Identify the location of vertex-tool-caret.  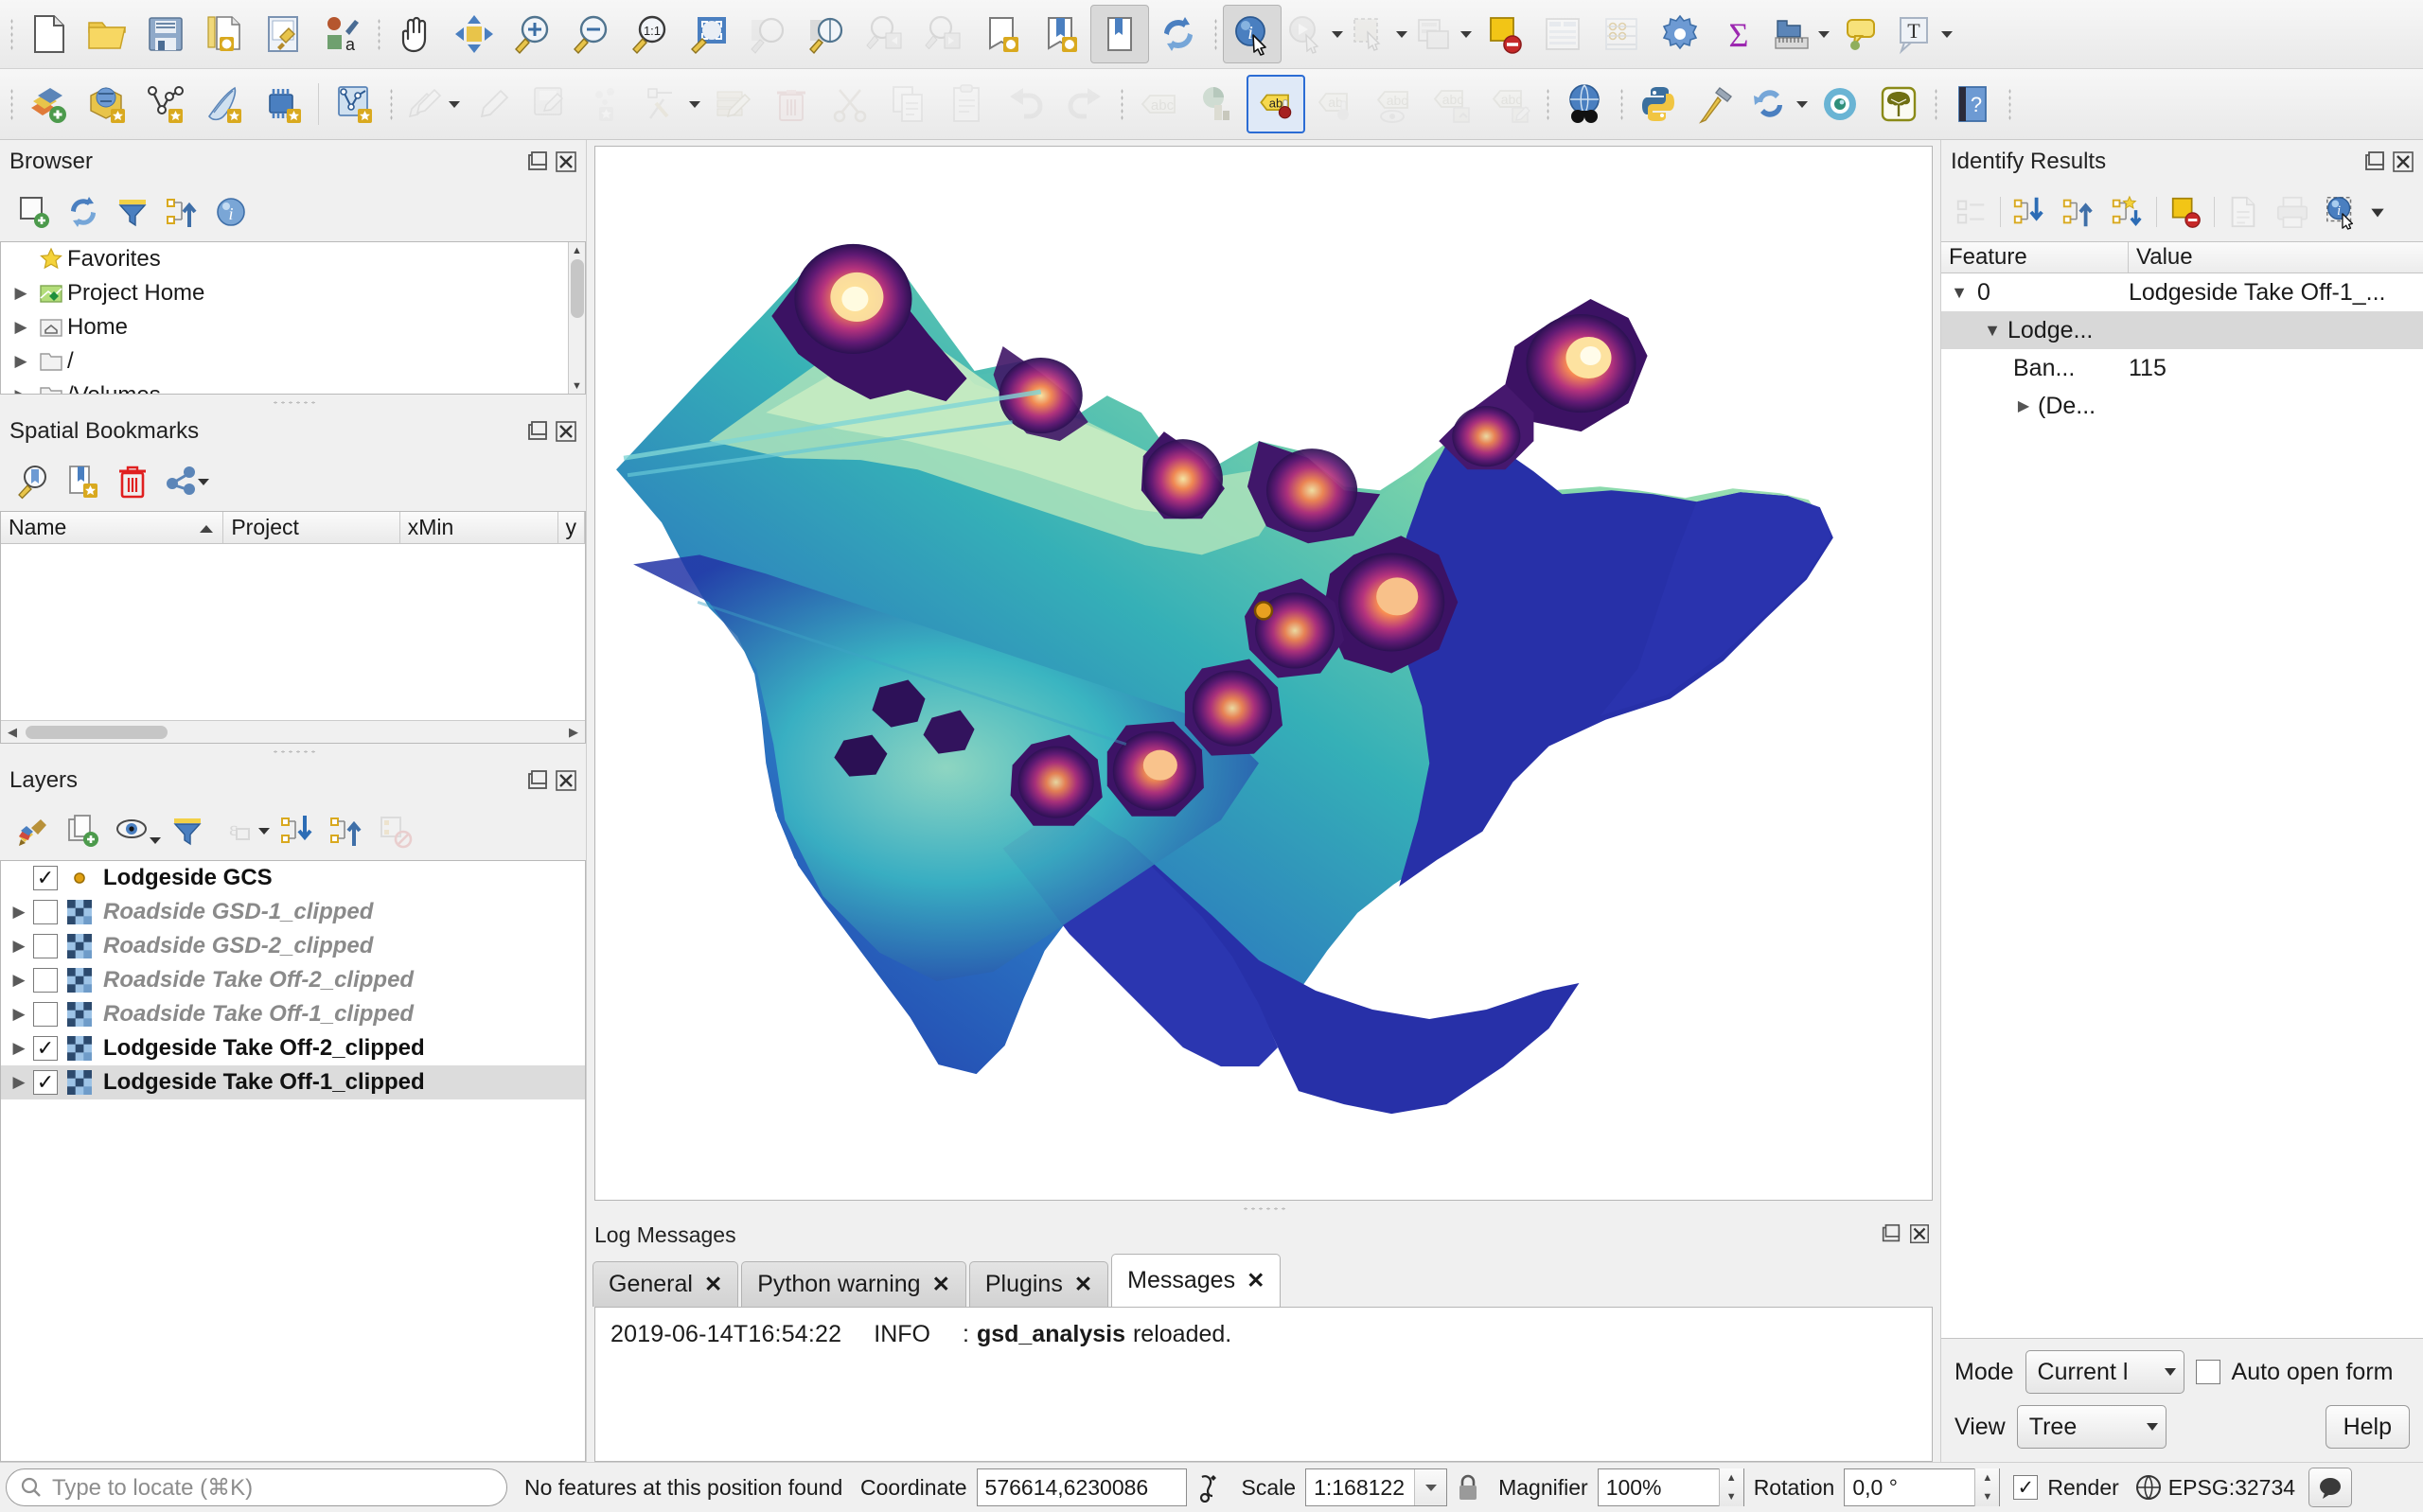
(694, 104).